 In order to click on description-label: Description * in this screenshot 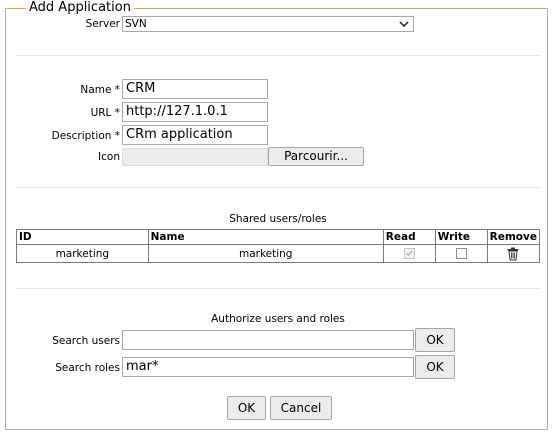, I will do `click(85, 136)`.